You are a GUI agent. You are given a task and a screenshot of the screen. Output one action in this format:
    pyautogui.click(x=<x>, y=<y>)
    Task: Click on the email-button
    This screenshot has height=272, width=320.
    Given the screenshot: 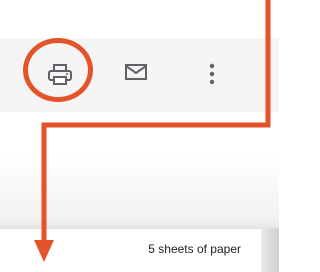 What is the action you would take?
    pyautogui.click(x=136, y=72)
    